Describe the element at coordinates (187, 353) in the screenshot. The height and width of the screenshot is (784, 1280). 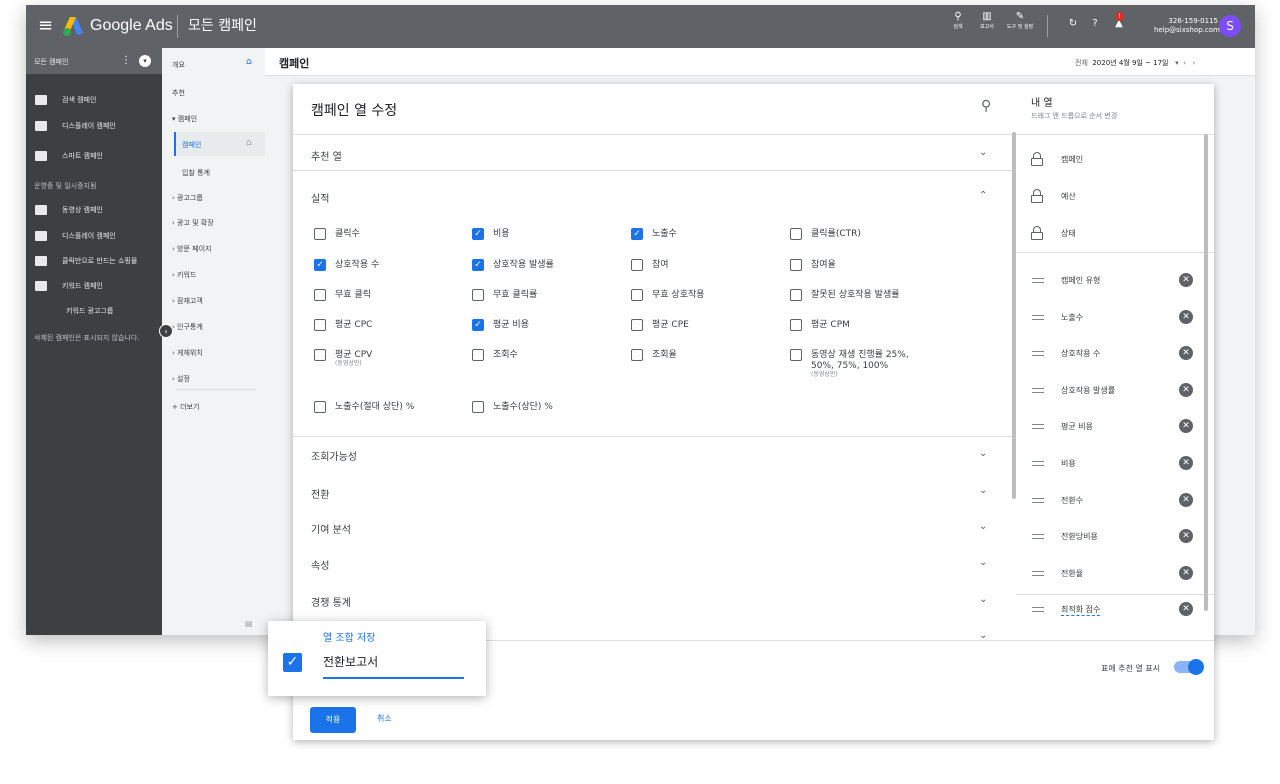
I see `menu-item-placements: › 게재위치` at that location.